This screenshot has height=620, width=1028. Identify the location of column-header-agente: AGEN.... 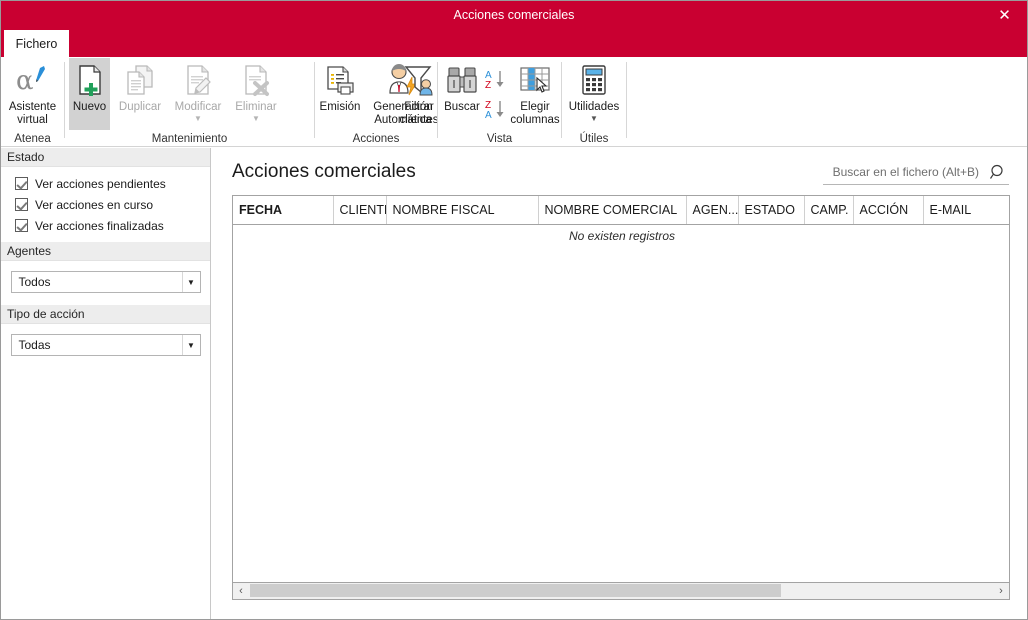
(712, 210).